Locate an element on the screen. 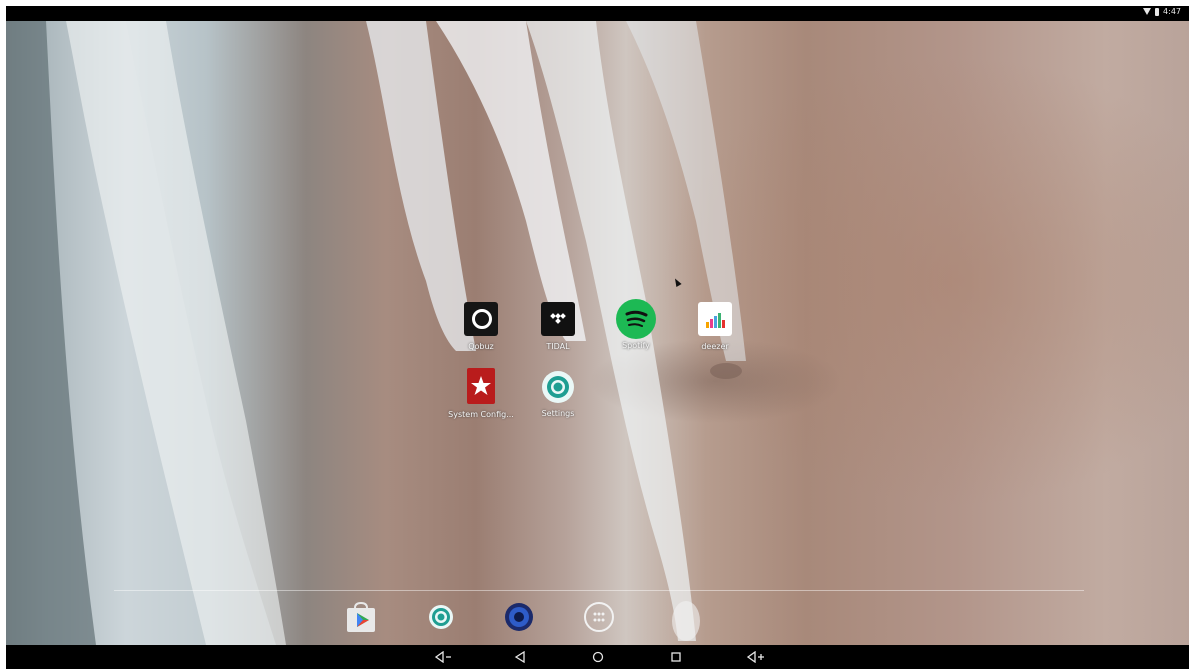 The height and width of the screenshot is (671, 1193). system-config-icon is located at coordinates (481, 386).